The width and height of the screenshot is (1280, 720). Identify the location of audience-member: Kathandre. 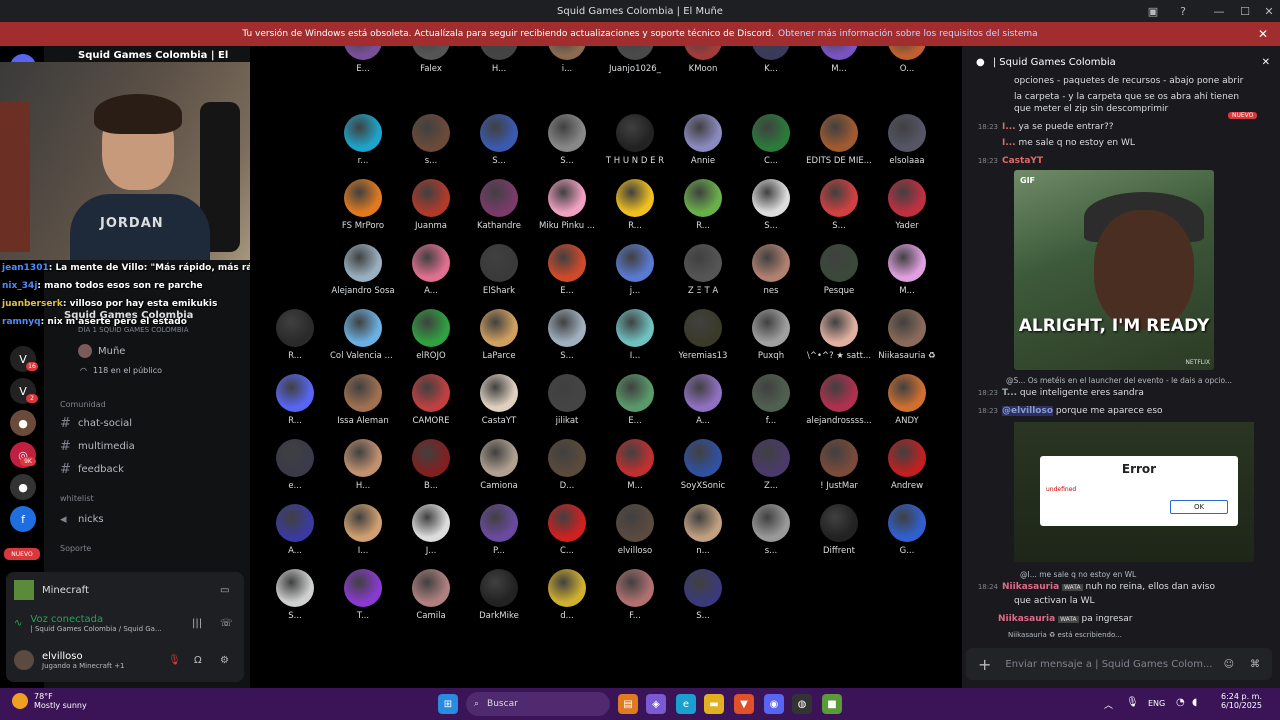
(499, 205).